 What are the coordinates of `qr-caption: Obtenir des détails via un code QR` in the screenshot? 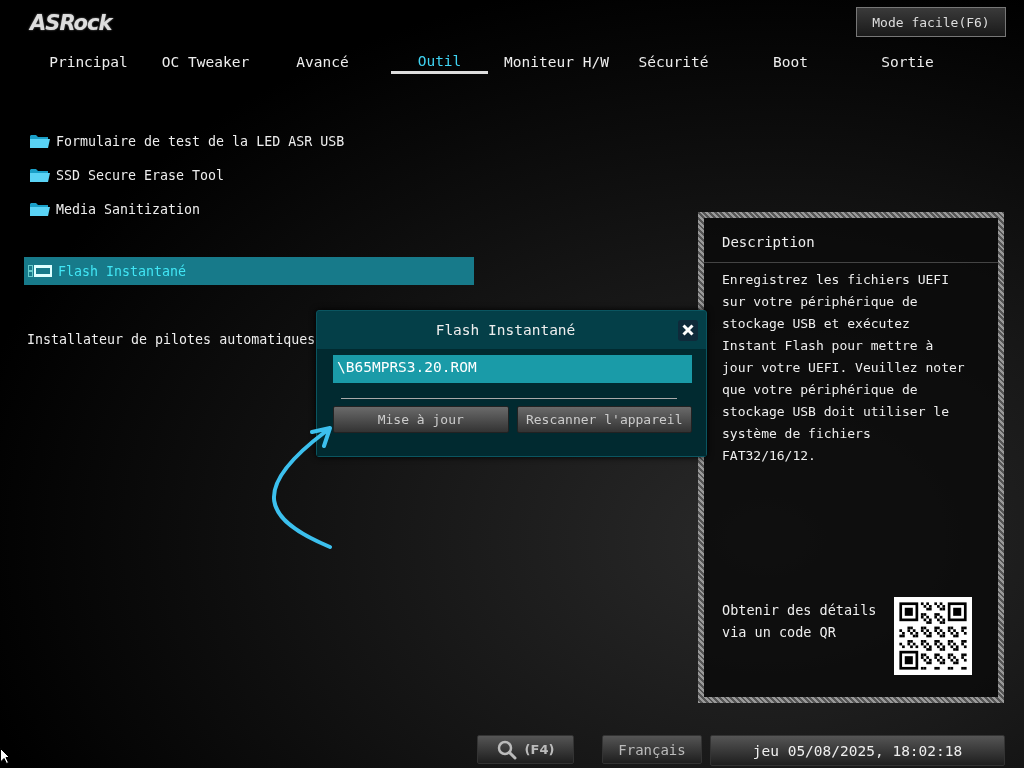 It's located at (800, 621).